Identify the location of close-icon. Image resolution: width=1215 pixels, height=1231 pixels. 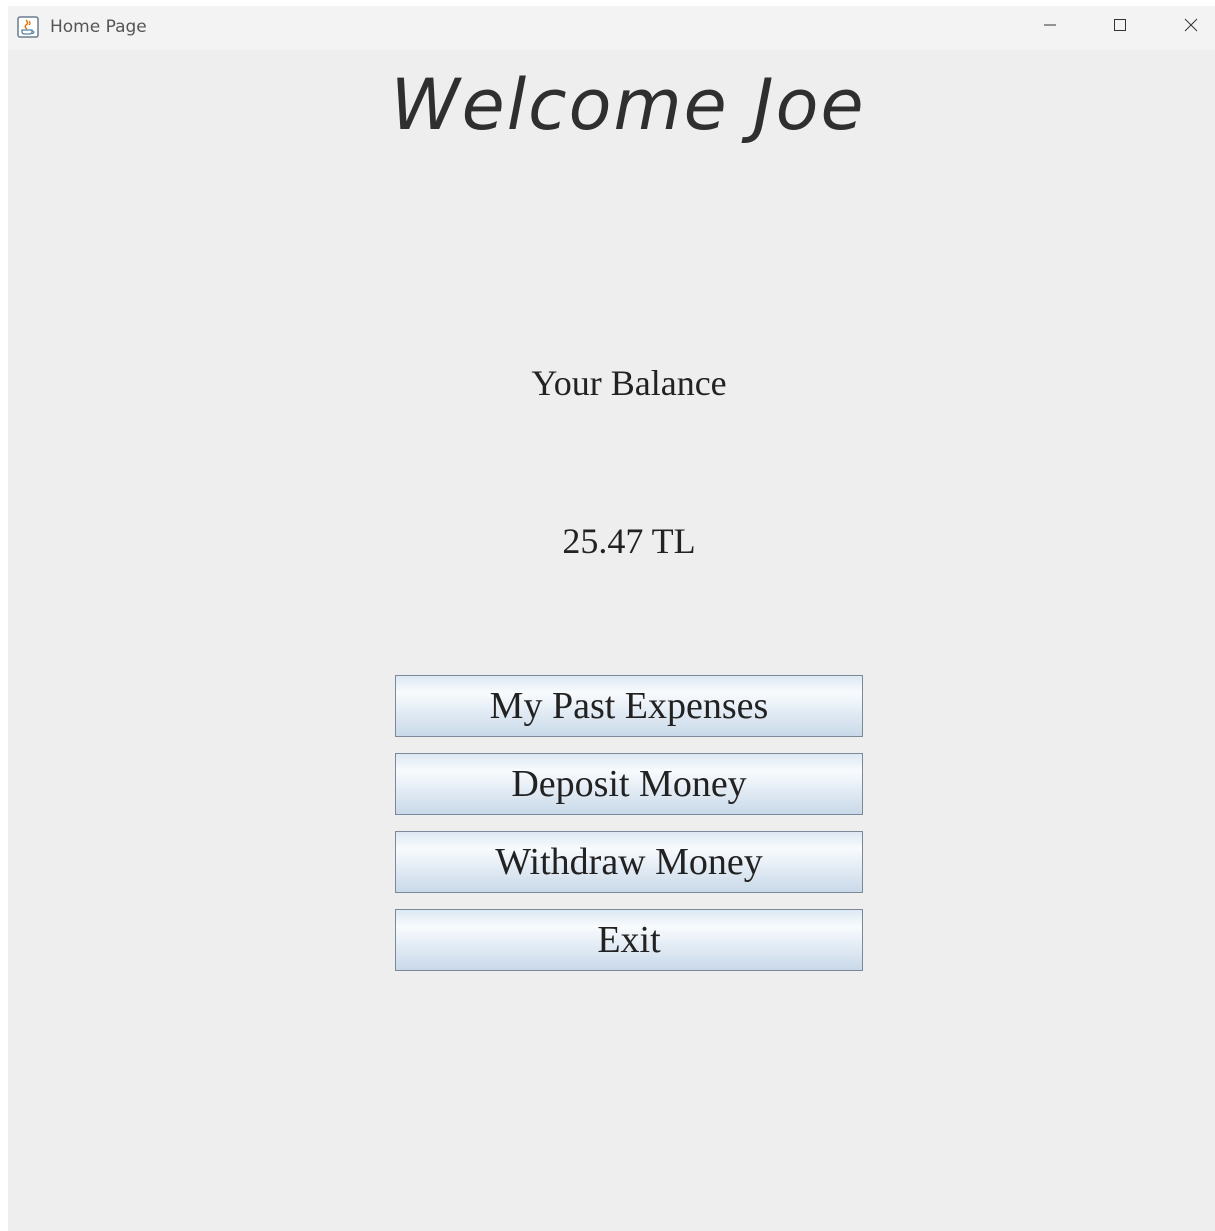
(1191, 27).